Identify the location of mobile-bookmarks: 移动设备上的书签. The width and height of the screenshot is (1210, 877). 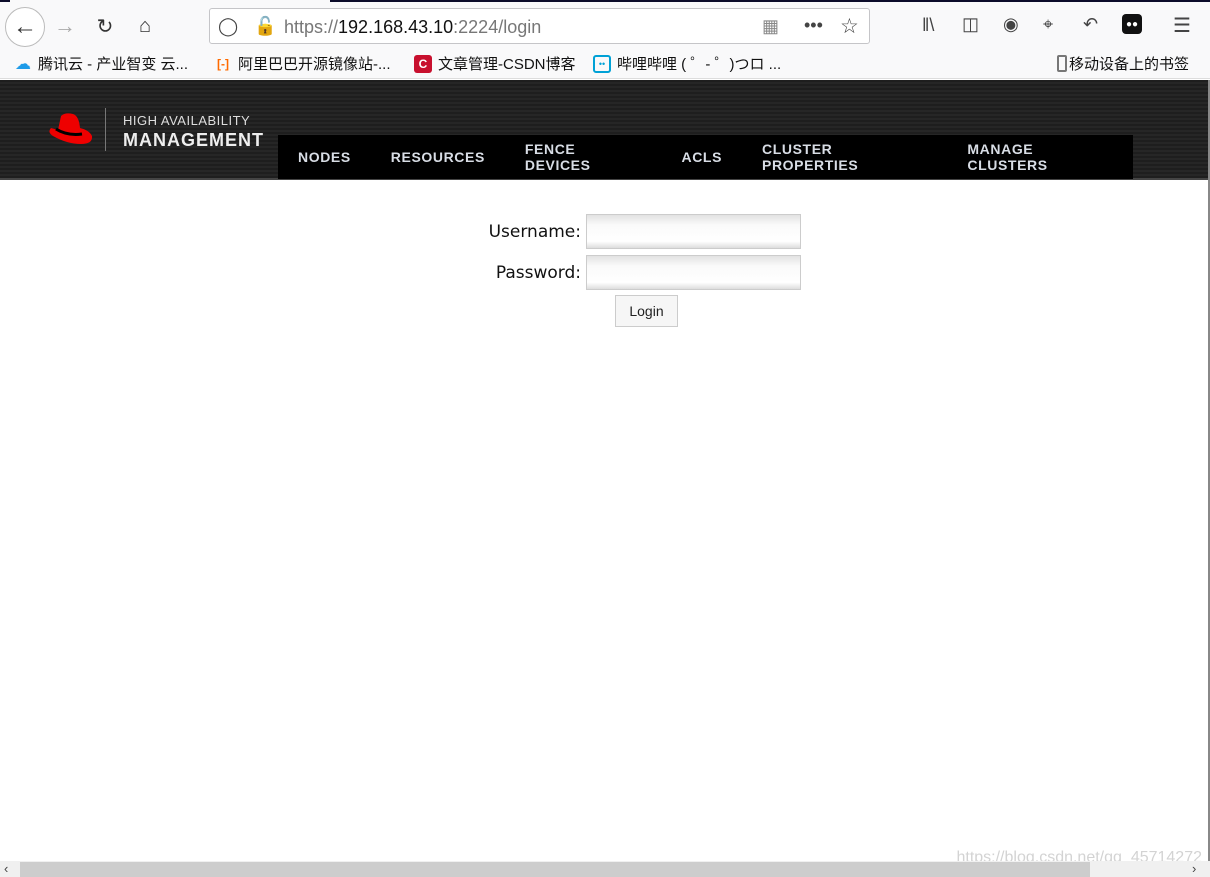
(1123, 63).